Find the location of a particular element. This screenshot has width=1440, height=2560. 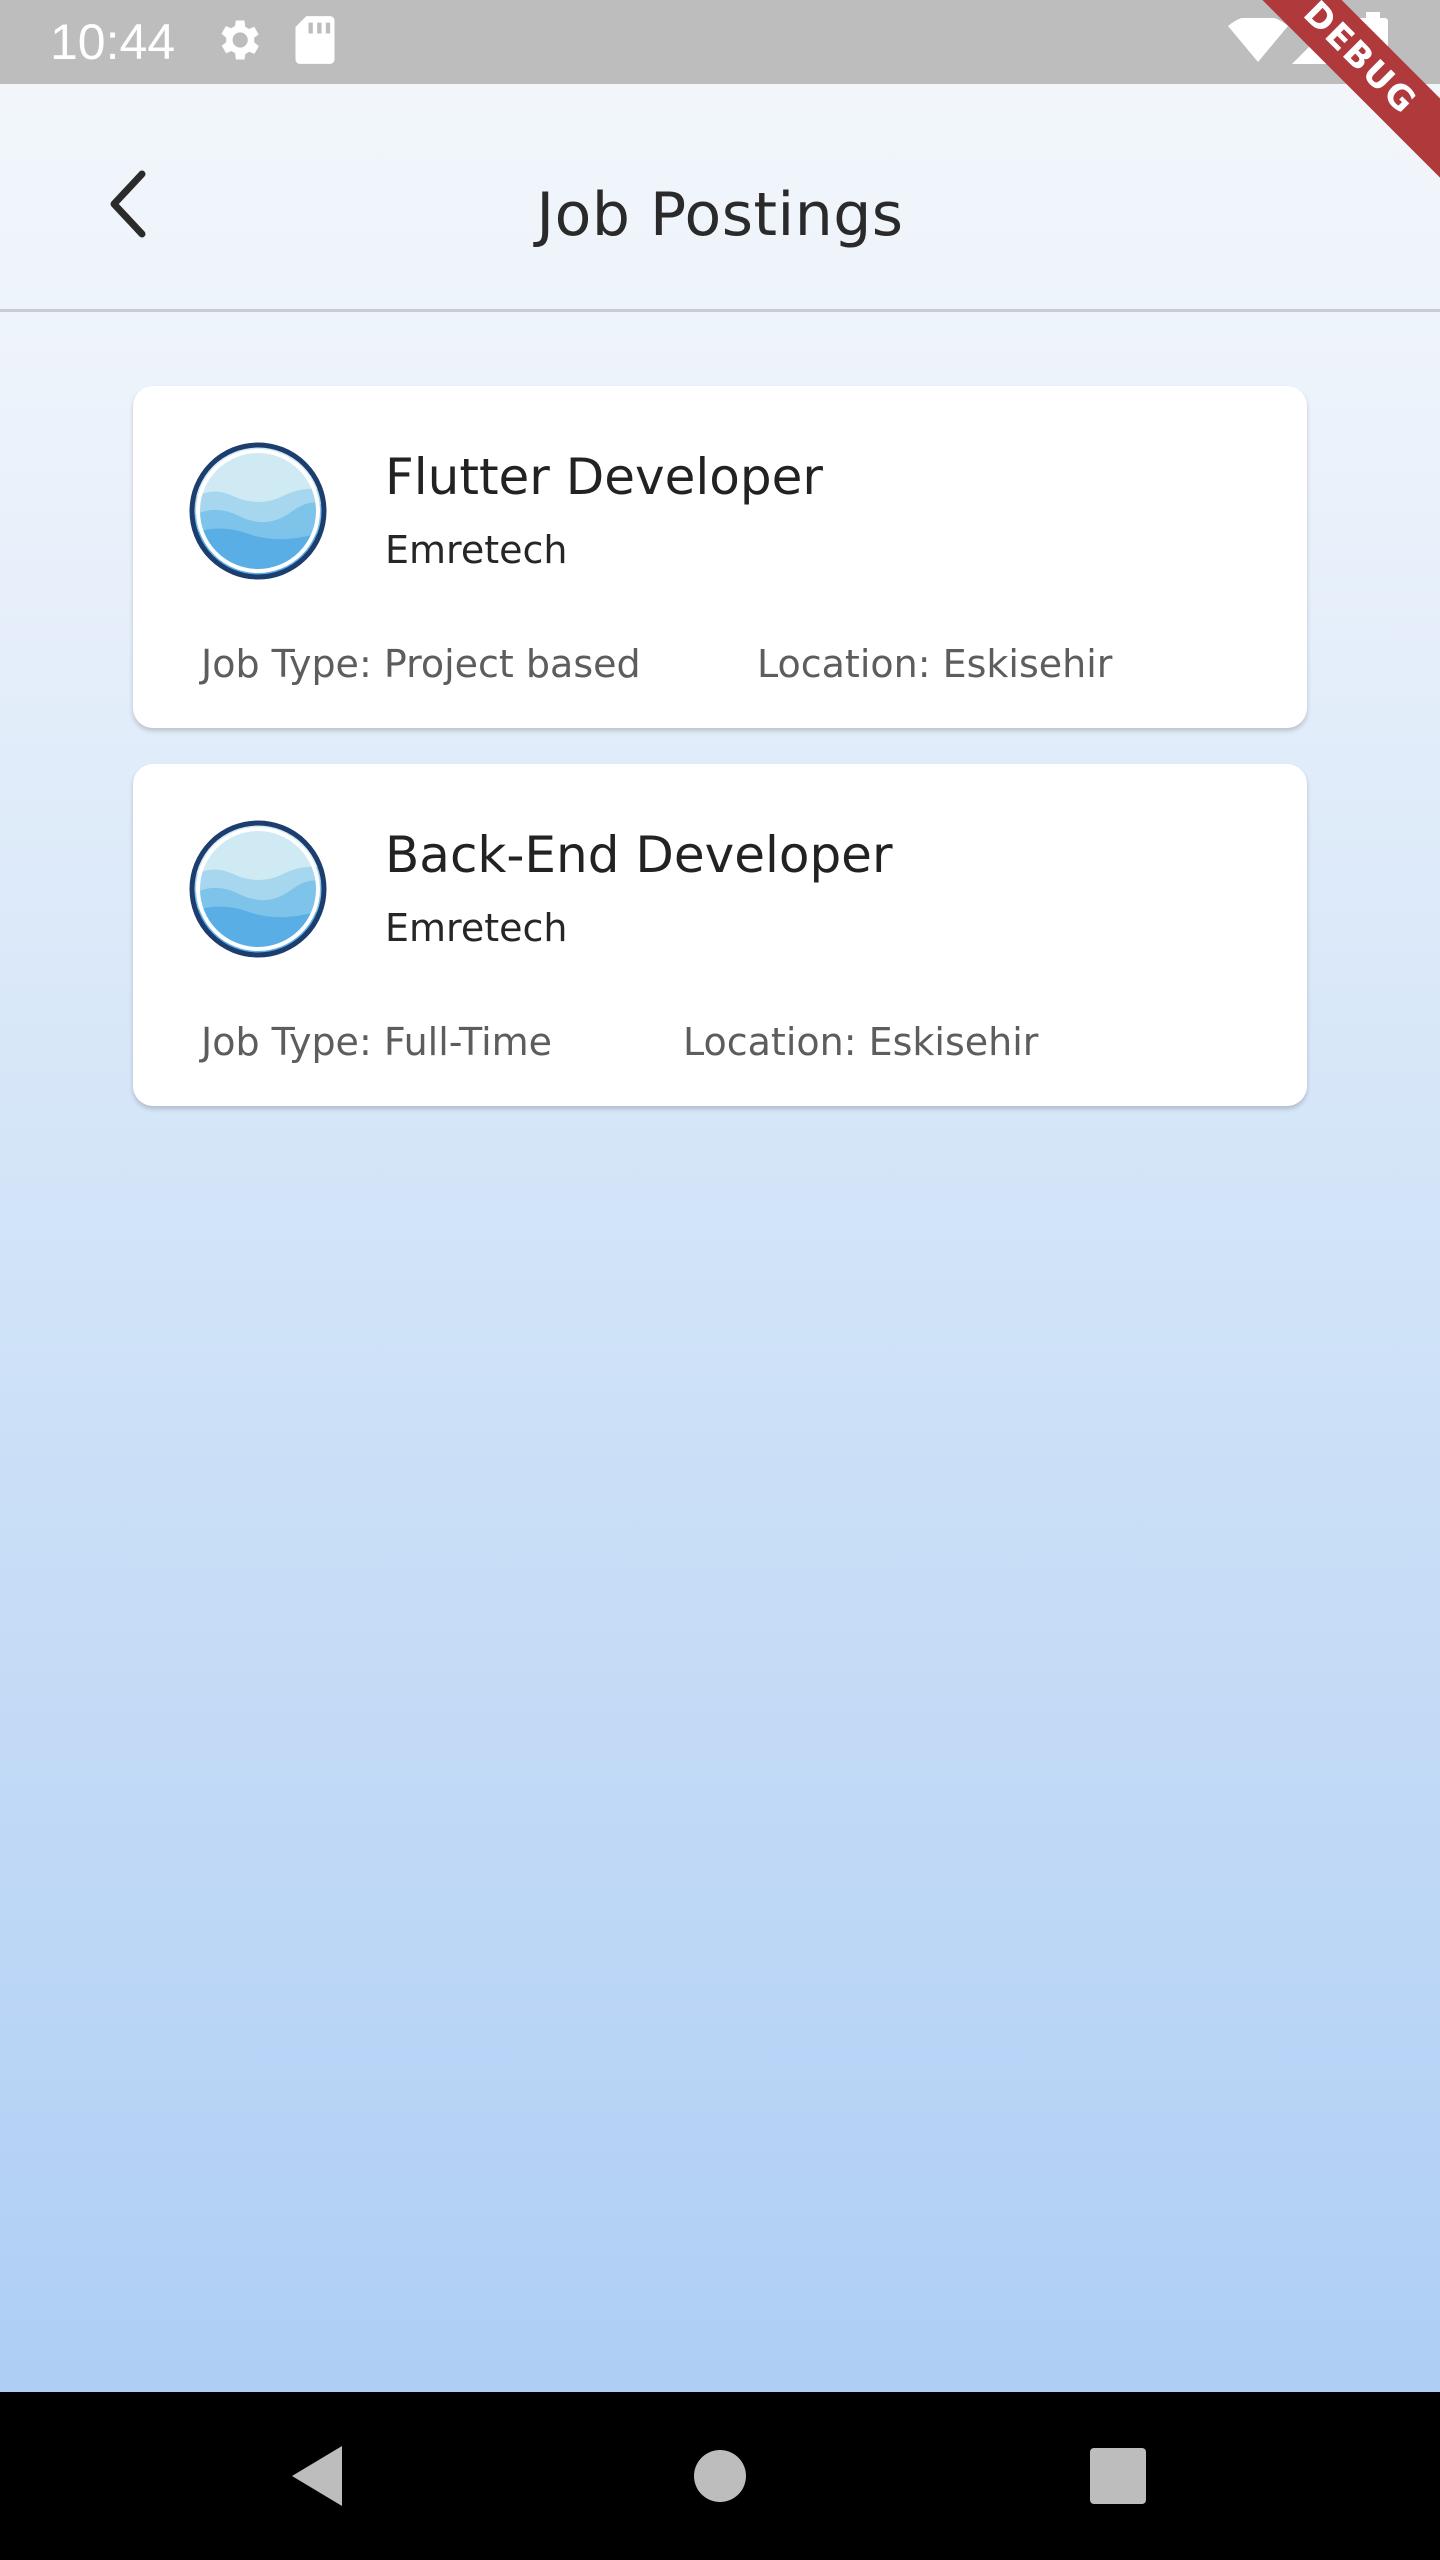

status-time: 10:44 is located at coordinates (113, 42).